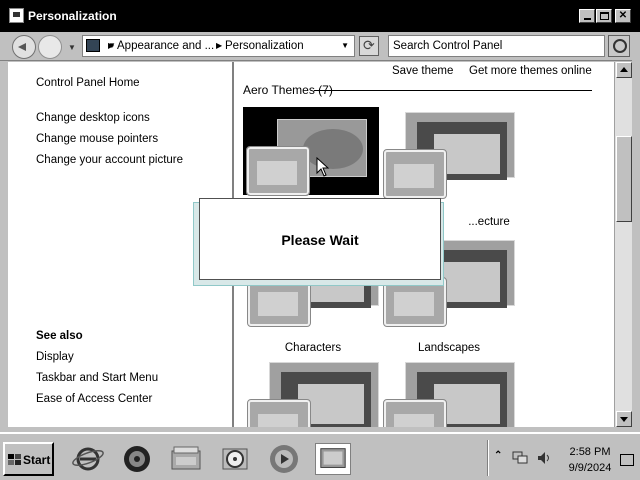  What do you see at coordinates (422, 71) in the screenshot?
I see `save-theme-link: Save theme` at bounding box center [422, 71].